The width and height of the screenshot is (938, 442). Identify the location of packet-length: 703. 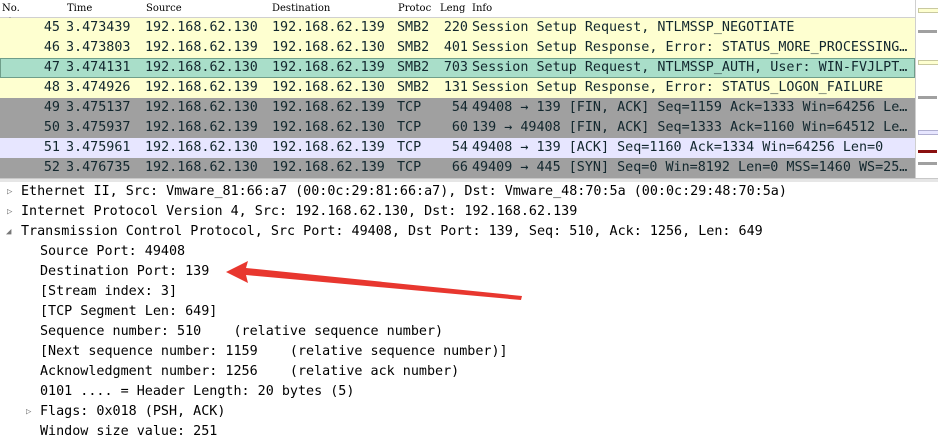
(455, 67).